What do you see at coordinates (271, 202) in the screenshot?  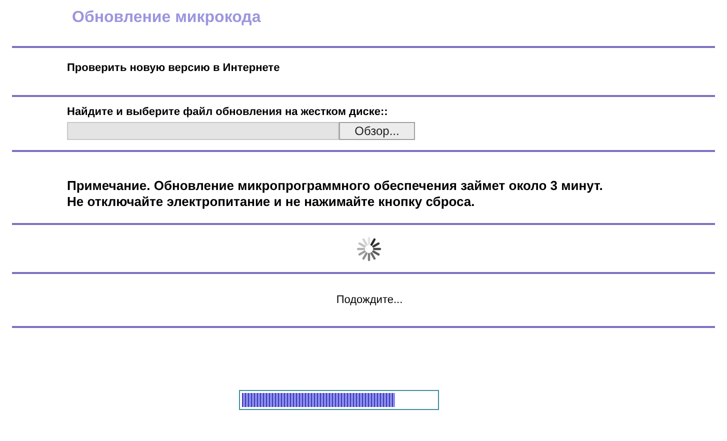 I see `note-text: Не отключайте электропитание и не нажимайте кнопку сброса.` at bounding box center [271, 202].